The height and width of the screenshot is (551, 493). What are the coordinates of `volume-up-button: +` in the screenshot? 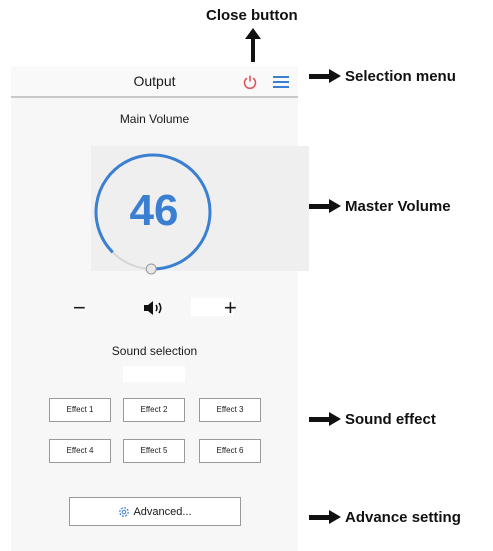 It's located at (230, 308).